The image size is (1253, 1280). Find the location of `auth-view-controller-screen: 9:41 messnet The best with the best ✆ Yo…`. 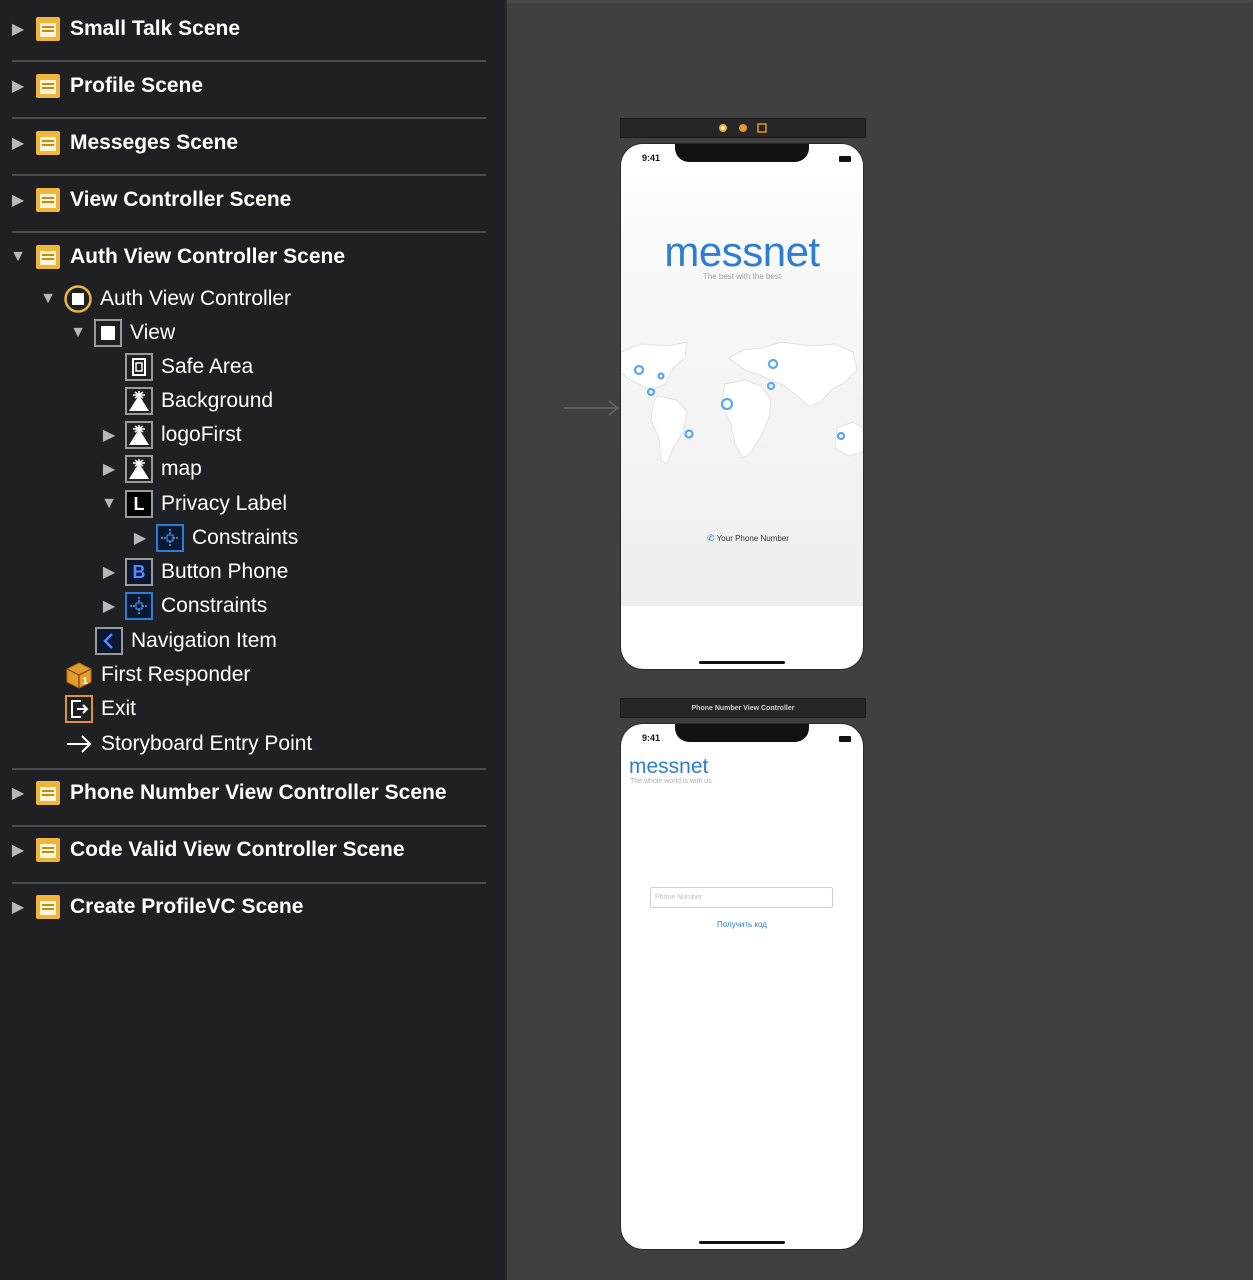

auth-view-controller-screen: 9:41 messnet The best with the best ✆ Yo… is located at coordinates (742, 406).